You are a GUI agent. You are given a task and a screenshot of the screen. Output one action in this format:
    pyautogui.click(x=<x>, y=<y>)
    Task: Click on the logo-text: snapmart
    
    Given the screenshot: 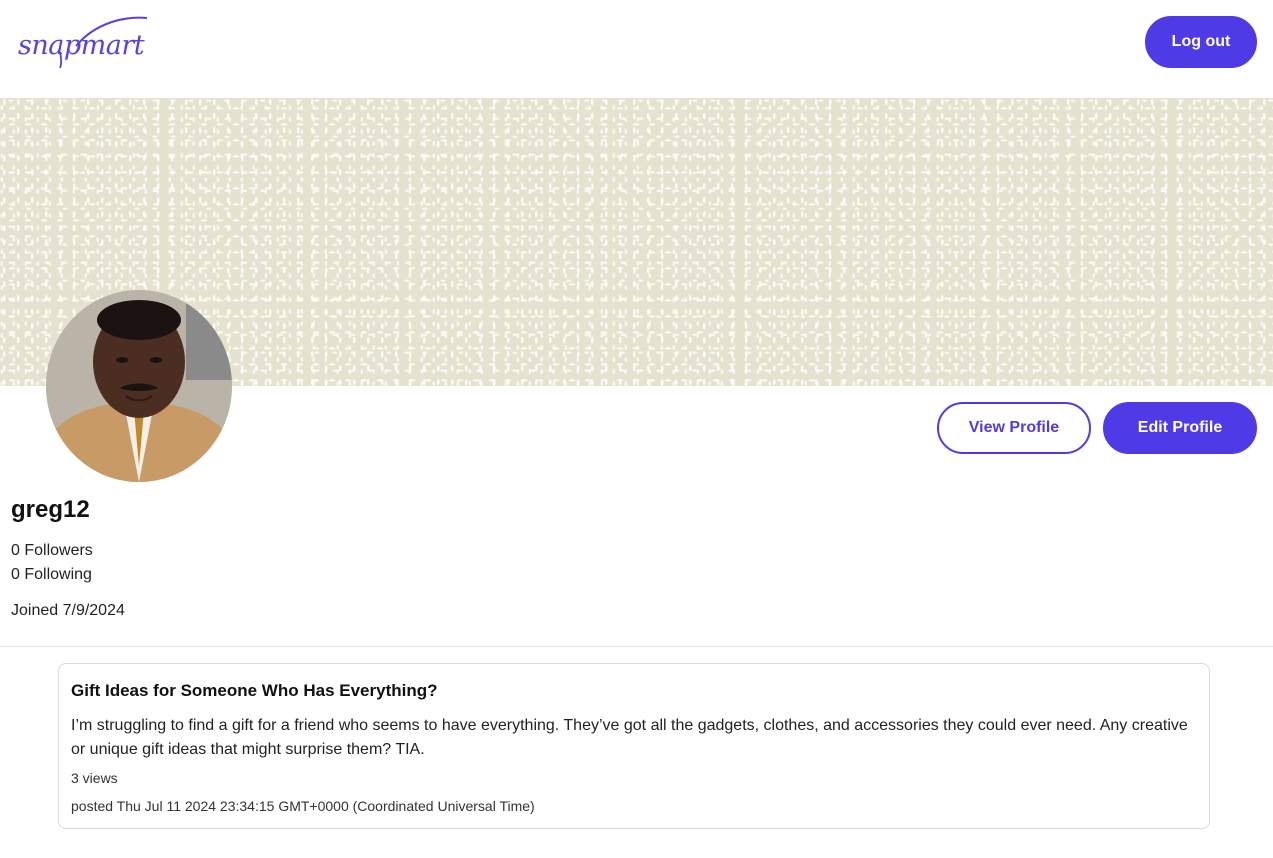 What is the action you would take?
    pyautogui.click(x=81, y=45)
    